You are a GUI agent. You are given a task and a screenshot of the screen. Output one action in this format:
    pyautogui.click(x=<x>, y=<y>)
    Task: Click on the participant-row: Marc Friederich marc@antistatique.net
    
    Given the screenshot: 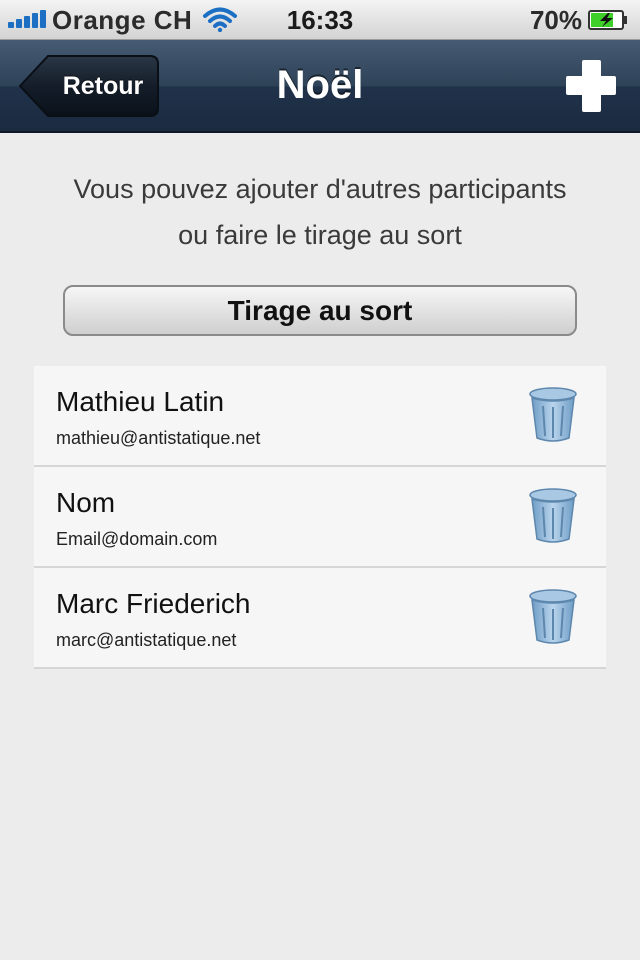 What is the action you would take?
    pyautogui.click(x=320, y=618)
    